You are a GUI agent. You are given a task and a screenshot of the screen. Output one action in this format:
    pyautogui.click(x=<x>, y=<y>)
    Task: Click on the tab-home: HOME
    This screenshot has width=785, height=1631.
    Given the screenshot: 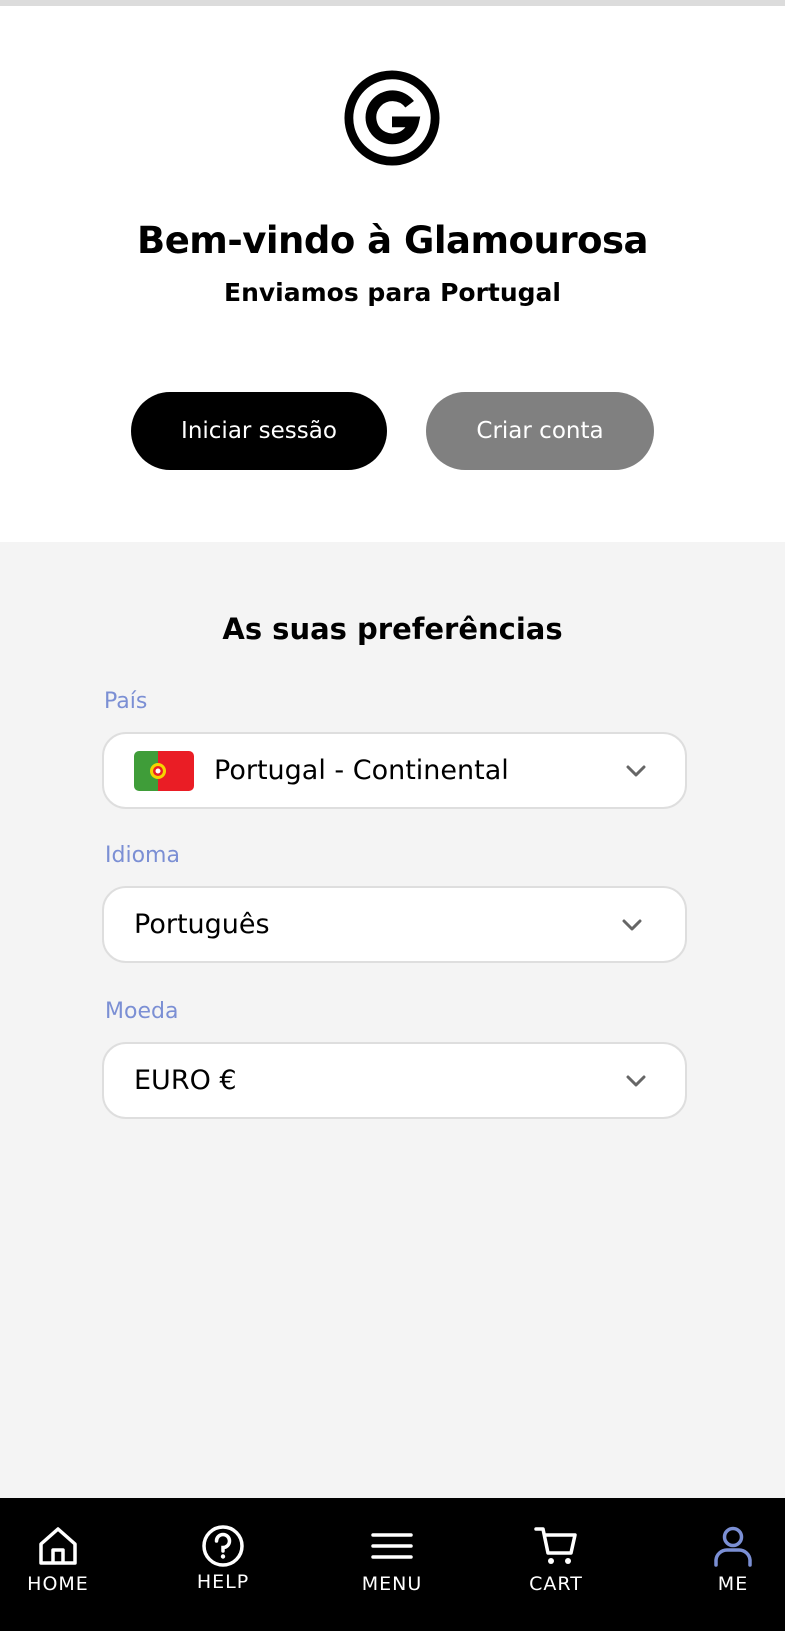 What is the action you would take?
    pyautogui.click(x=61, y=1564)
    